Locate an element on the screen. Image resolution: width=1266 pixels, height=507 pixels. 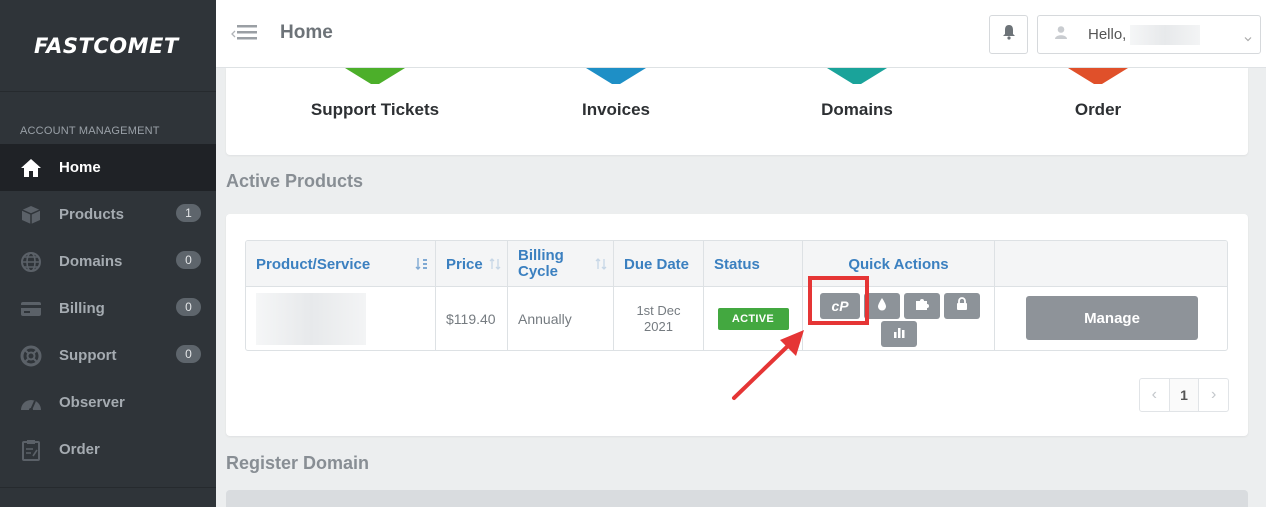
sidebar-item-products: Products 1 is located at coordinates (108, 214).